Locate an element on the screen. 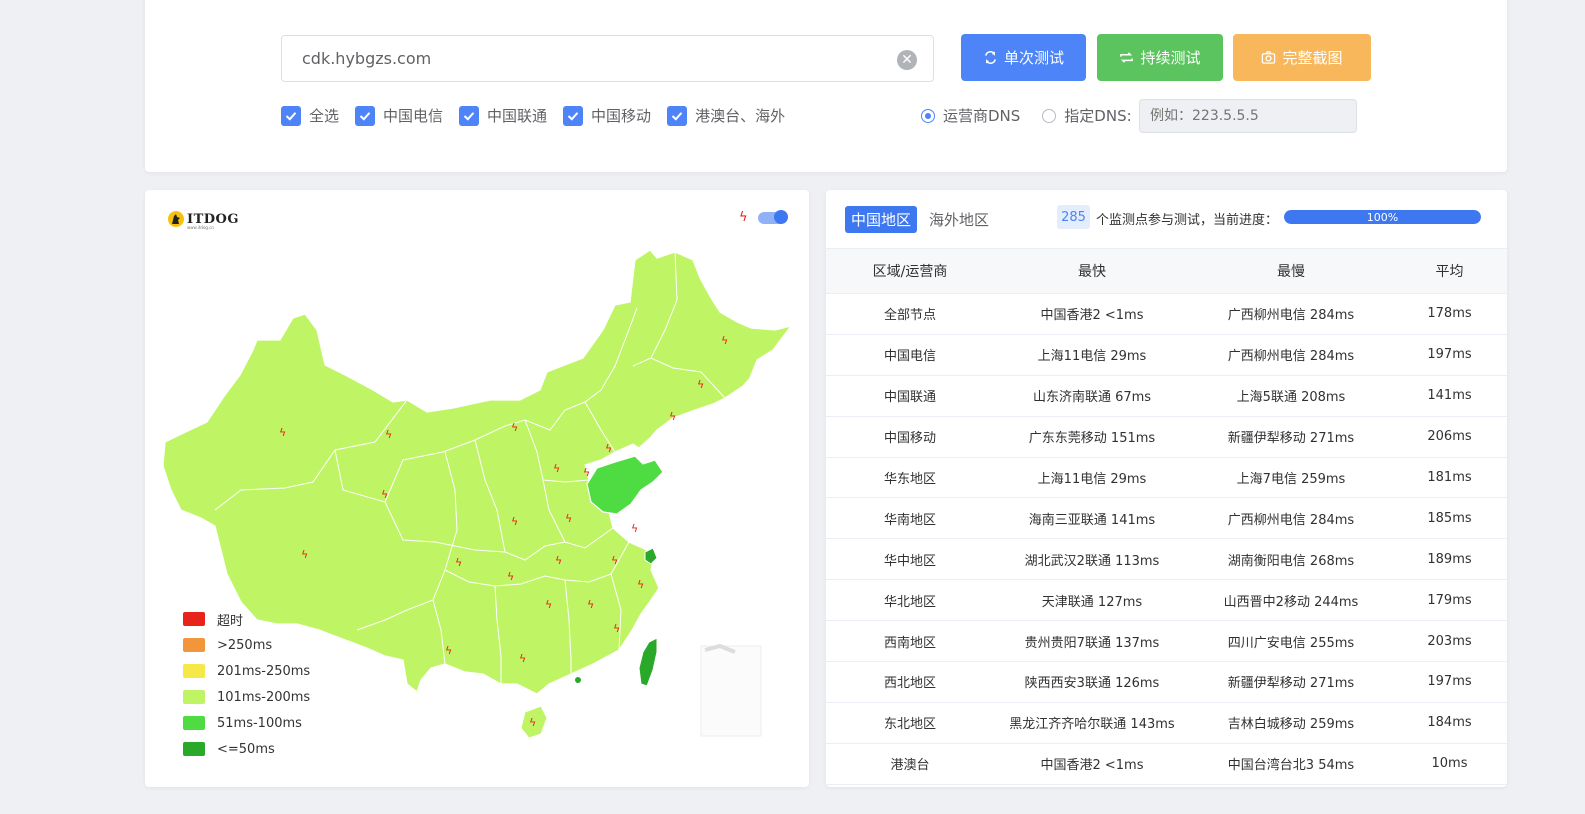 Image resolution: width=1585 pixels, height=814 pixels. table-cell: 178ms is located at coordinates (1449, 314).